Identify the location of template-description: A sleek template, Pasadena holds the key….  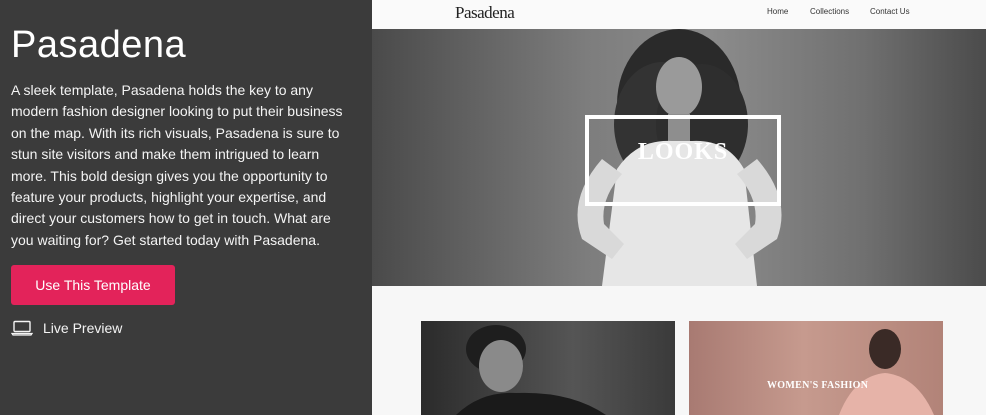
(177, 165).